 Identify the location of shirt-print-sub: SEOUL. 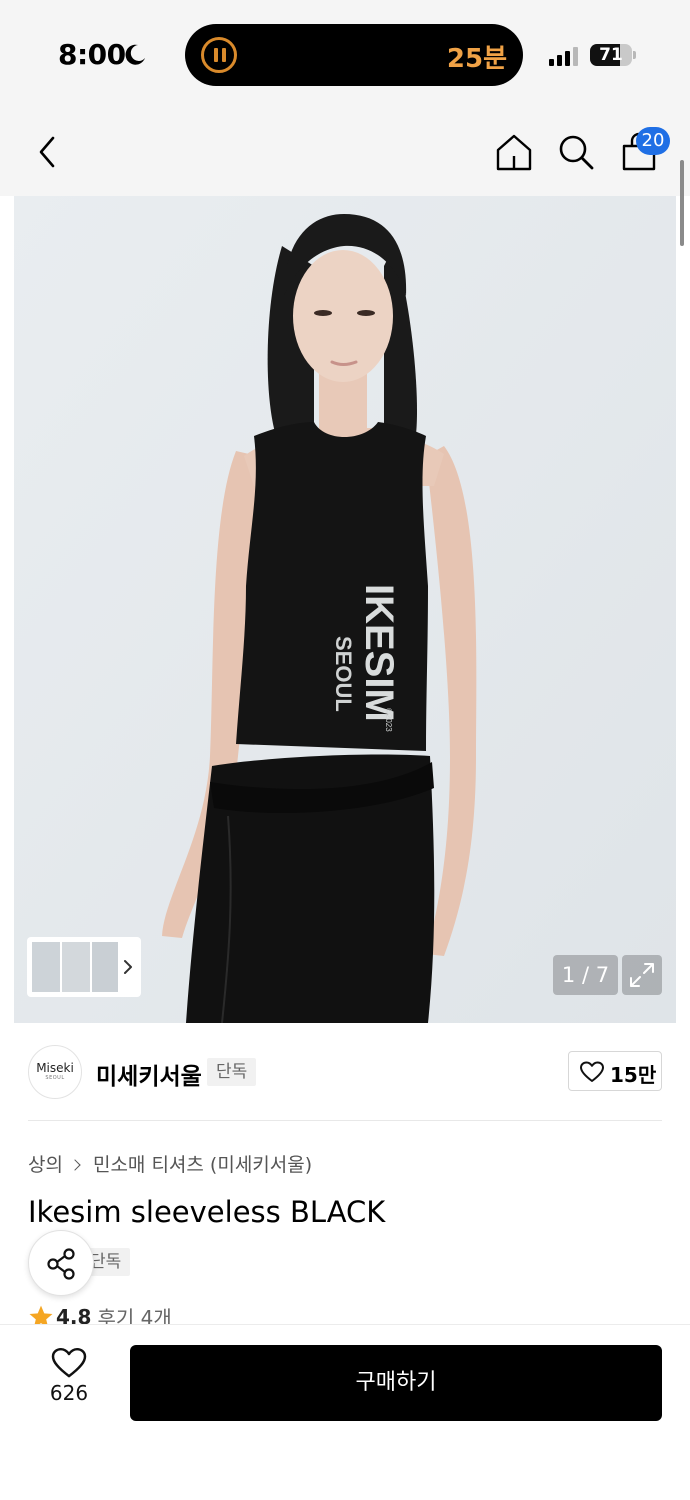
(343, 674).